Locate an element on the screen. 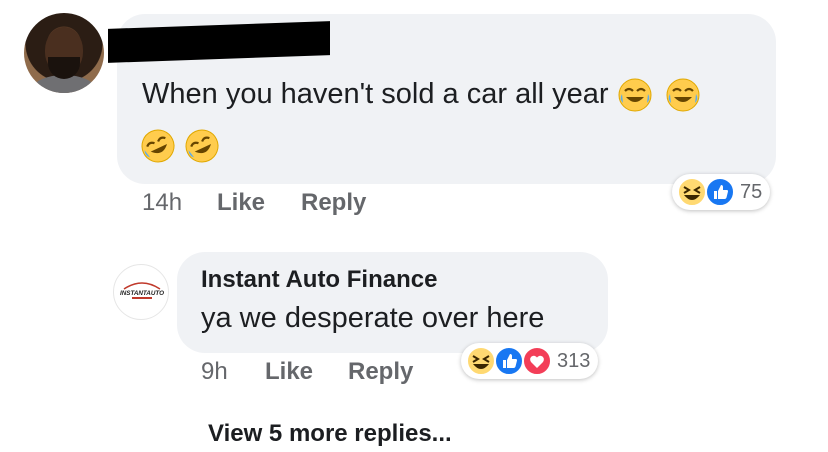 This screenshot has width=828, height=452. reply-button: Reply is located at coordinates (333, 203).